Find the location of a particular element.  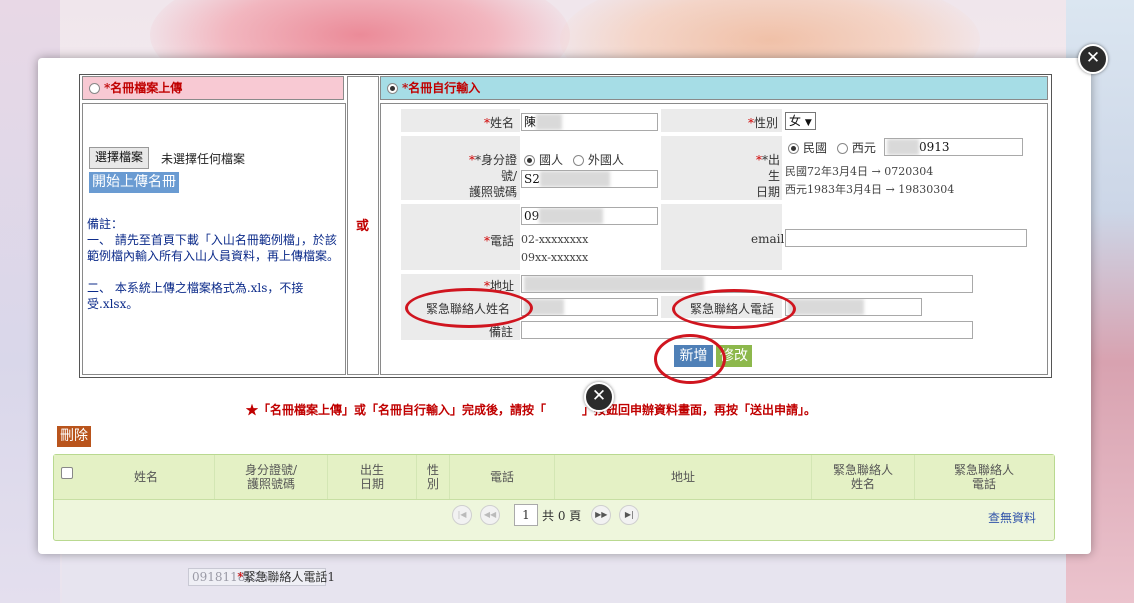

chevron-down-icon: ▼ is located at coordinates (808, 123).